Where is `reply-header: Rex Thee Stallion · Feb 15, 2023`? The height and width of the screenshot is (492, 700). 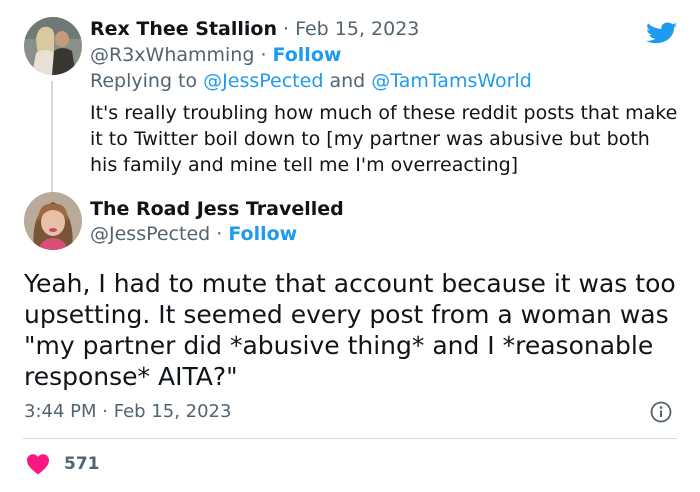 reply-header: Rex Thee Stallion · Feb 15, 2023 is located at coordinates (254, 29).